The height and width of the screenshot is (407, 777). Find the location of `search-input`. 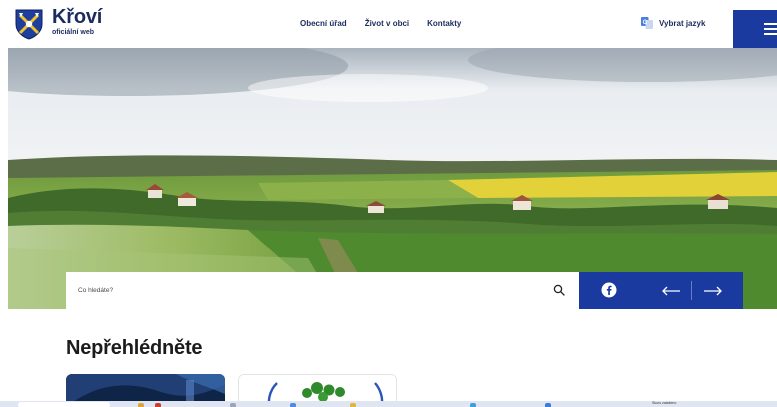

search-input is located at coordinates (313, 290).